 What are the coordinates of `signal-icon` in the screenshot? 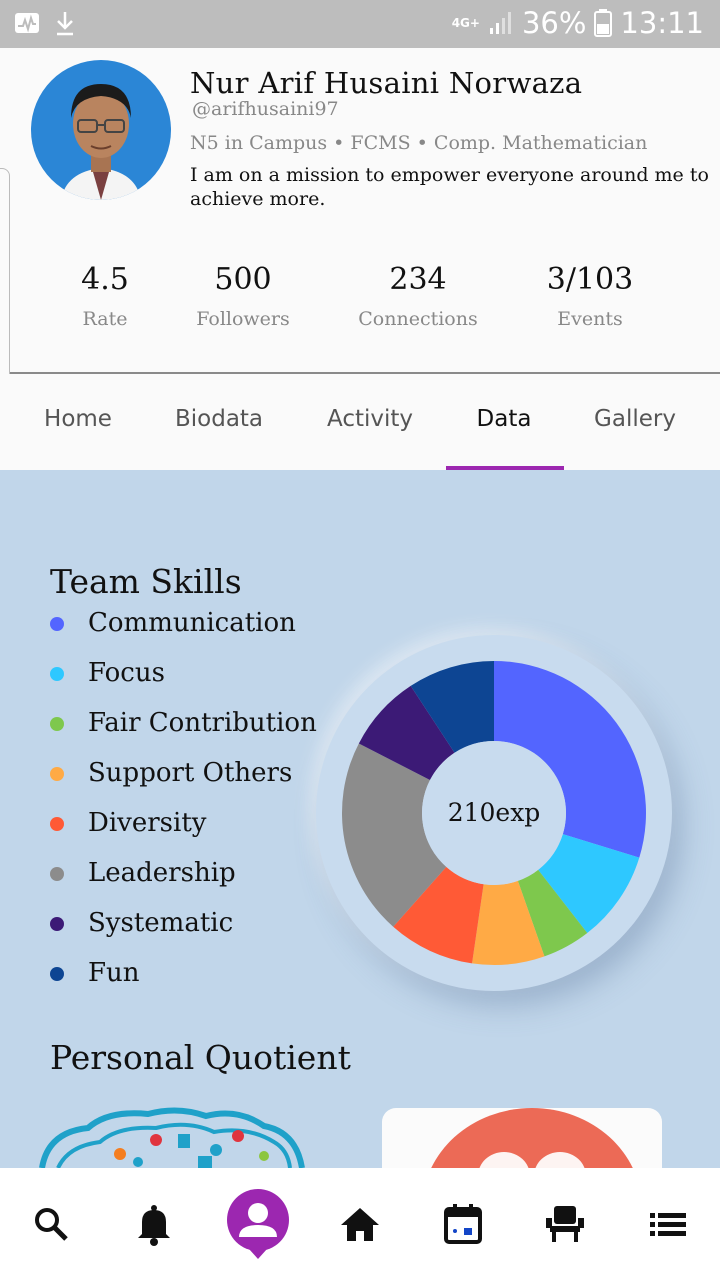 It's located at (500, 23).